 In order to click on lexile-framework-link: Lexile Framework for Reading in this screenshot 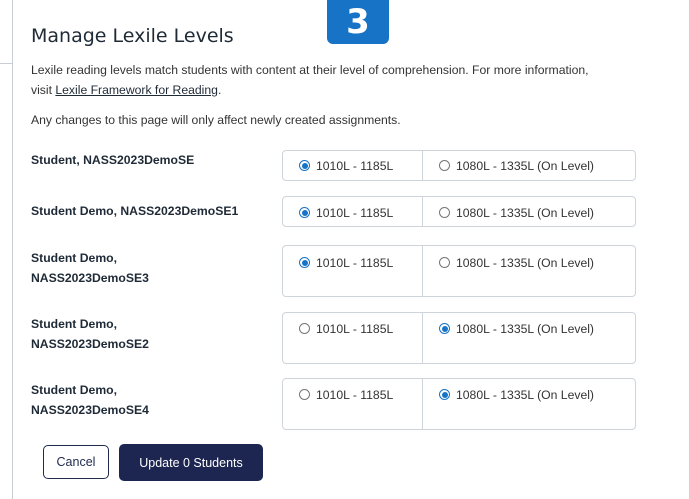, I will do `click(136, 90)`.